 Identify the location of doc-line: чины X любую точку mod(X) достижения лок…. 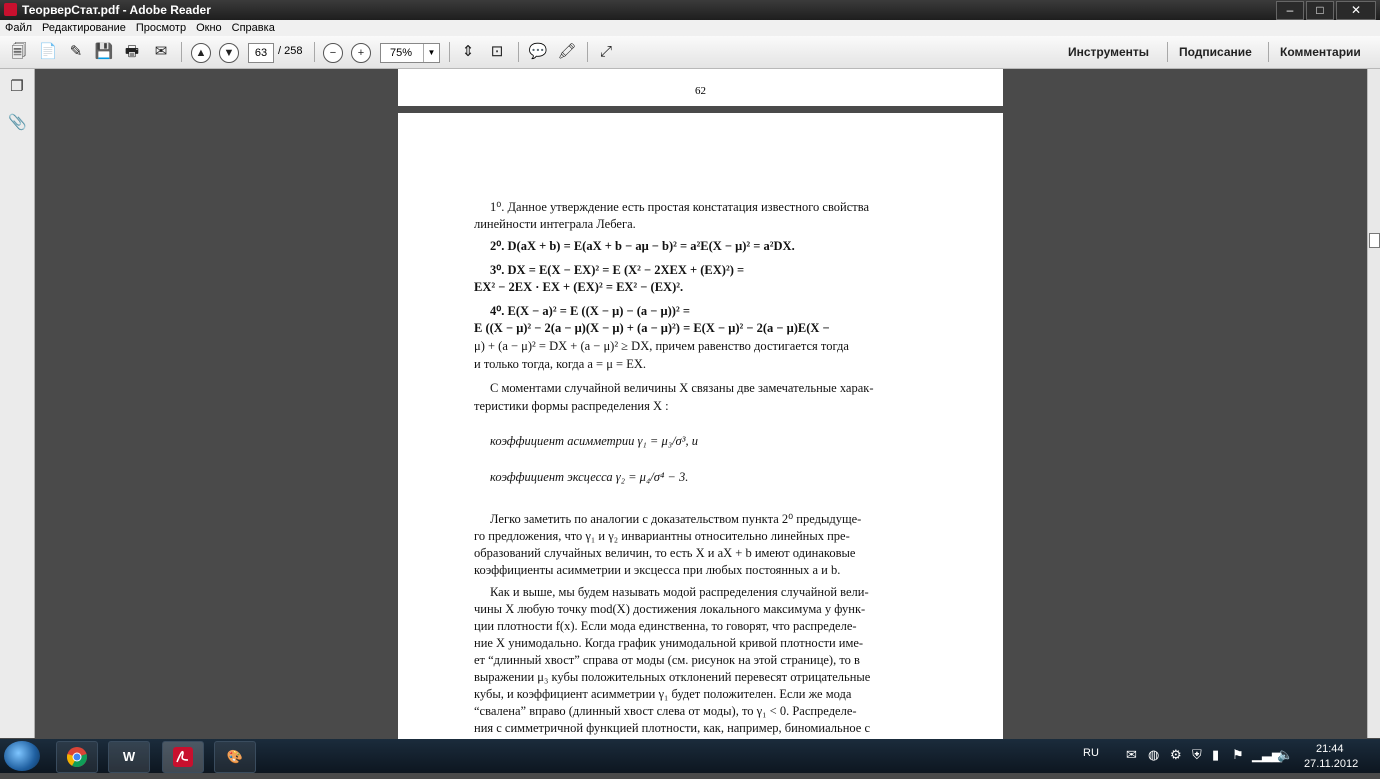
(670, 609).